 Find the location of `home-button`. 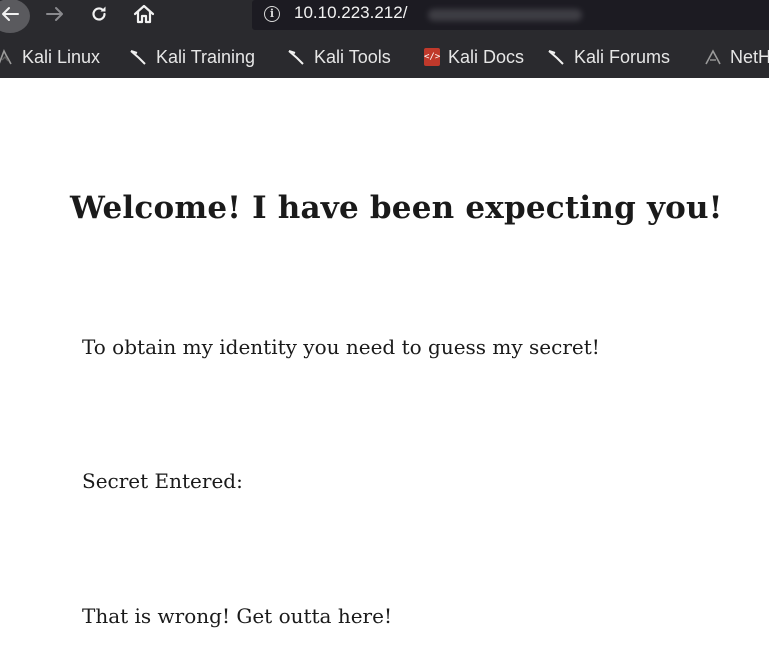

home-button is located at coordinates (144, 16).